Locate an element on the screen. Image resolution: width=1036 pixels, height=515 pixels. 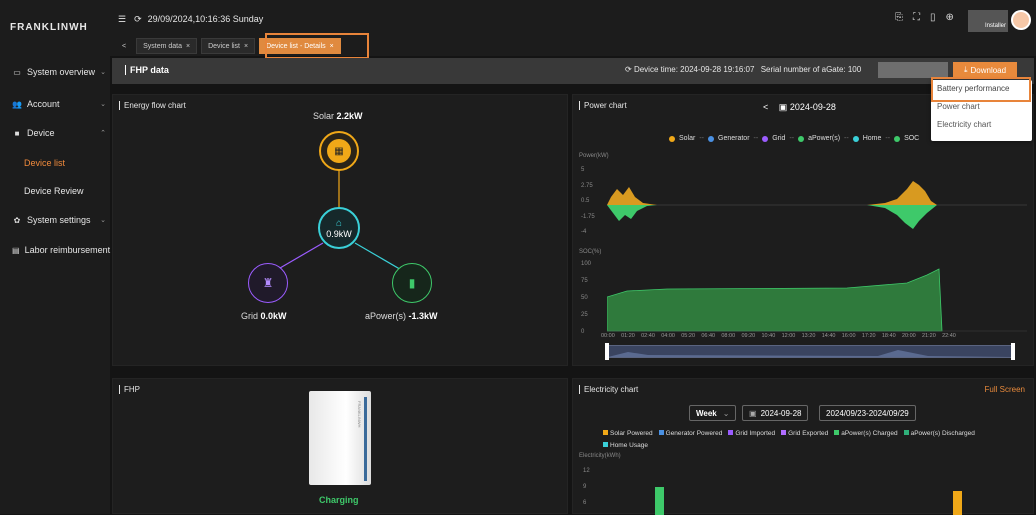
power-chart-plot is located at coordinates (817, 205).